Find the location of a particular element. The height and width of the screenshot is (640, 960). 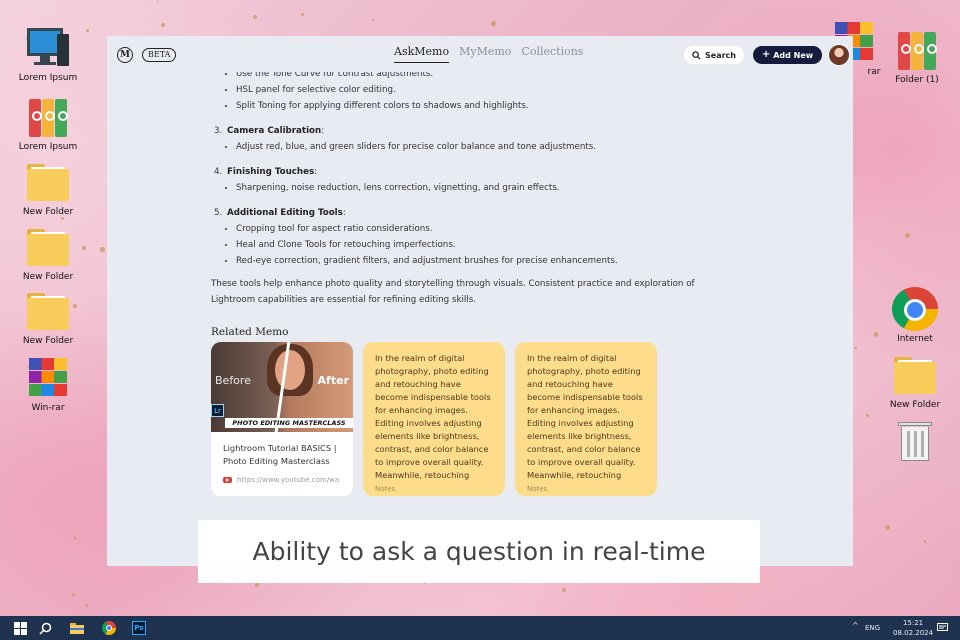

avatar is located at coordinates (839, 55).